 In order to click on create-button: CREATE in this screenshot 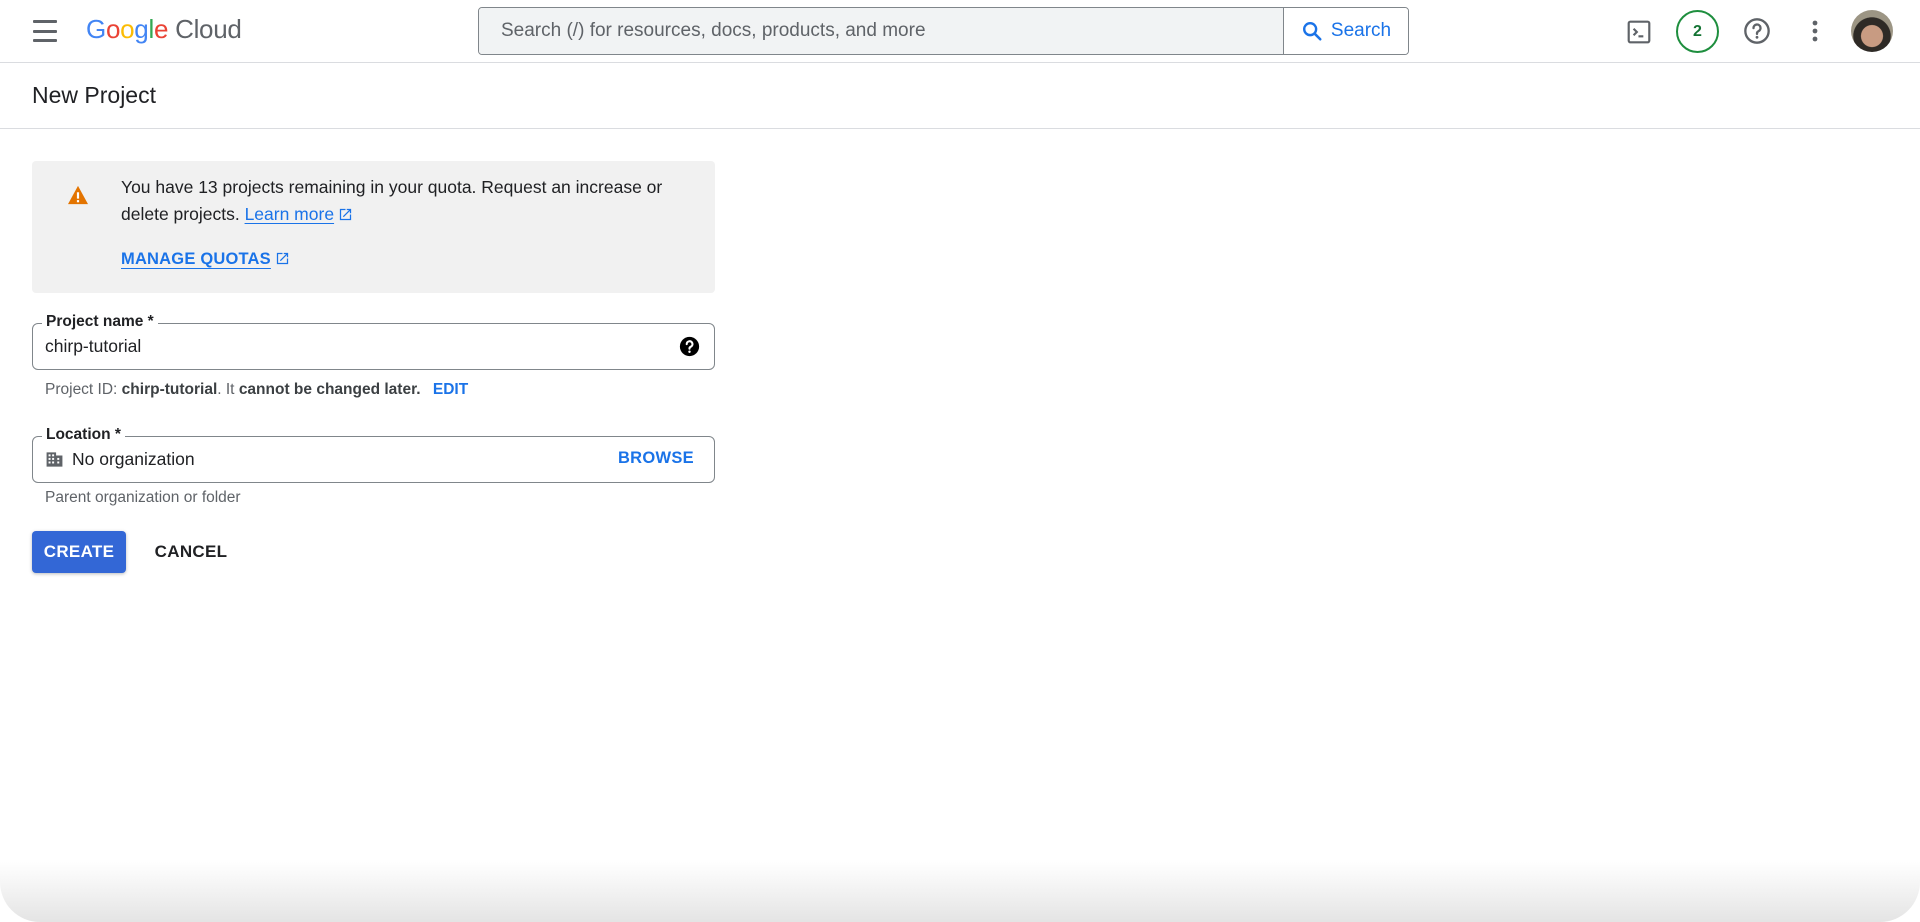, I will do `click(79, 552)`.